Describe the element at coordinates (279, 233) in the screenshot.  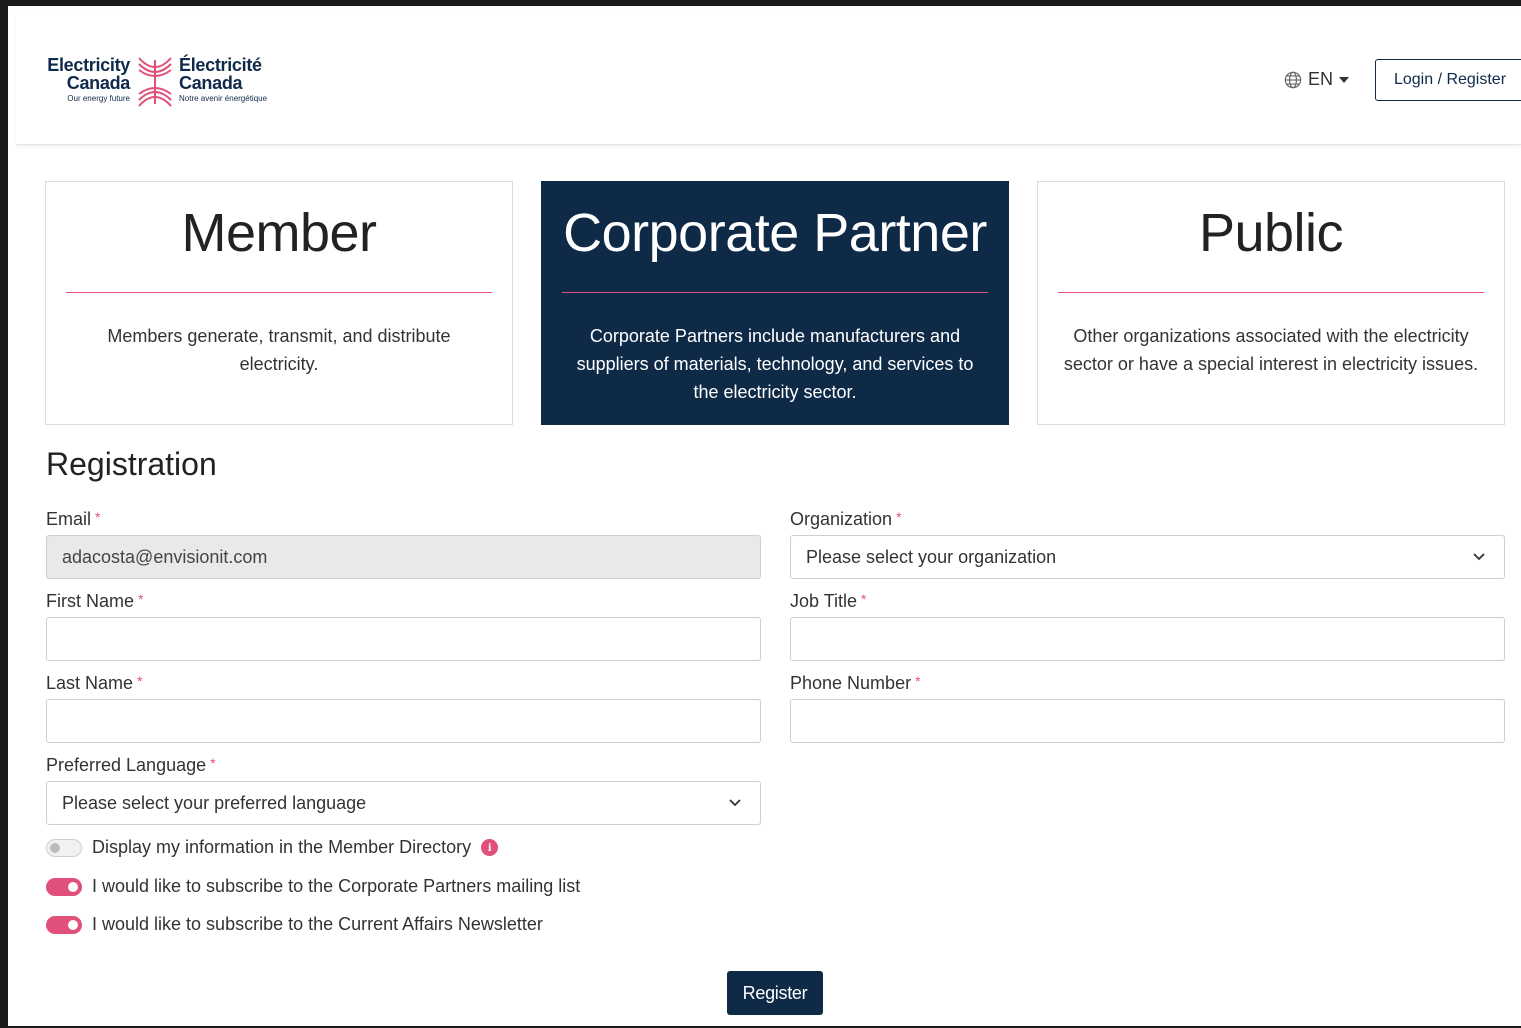
I see `card-member-title: Member` at that location.